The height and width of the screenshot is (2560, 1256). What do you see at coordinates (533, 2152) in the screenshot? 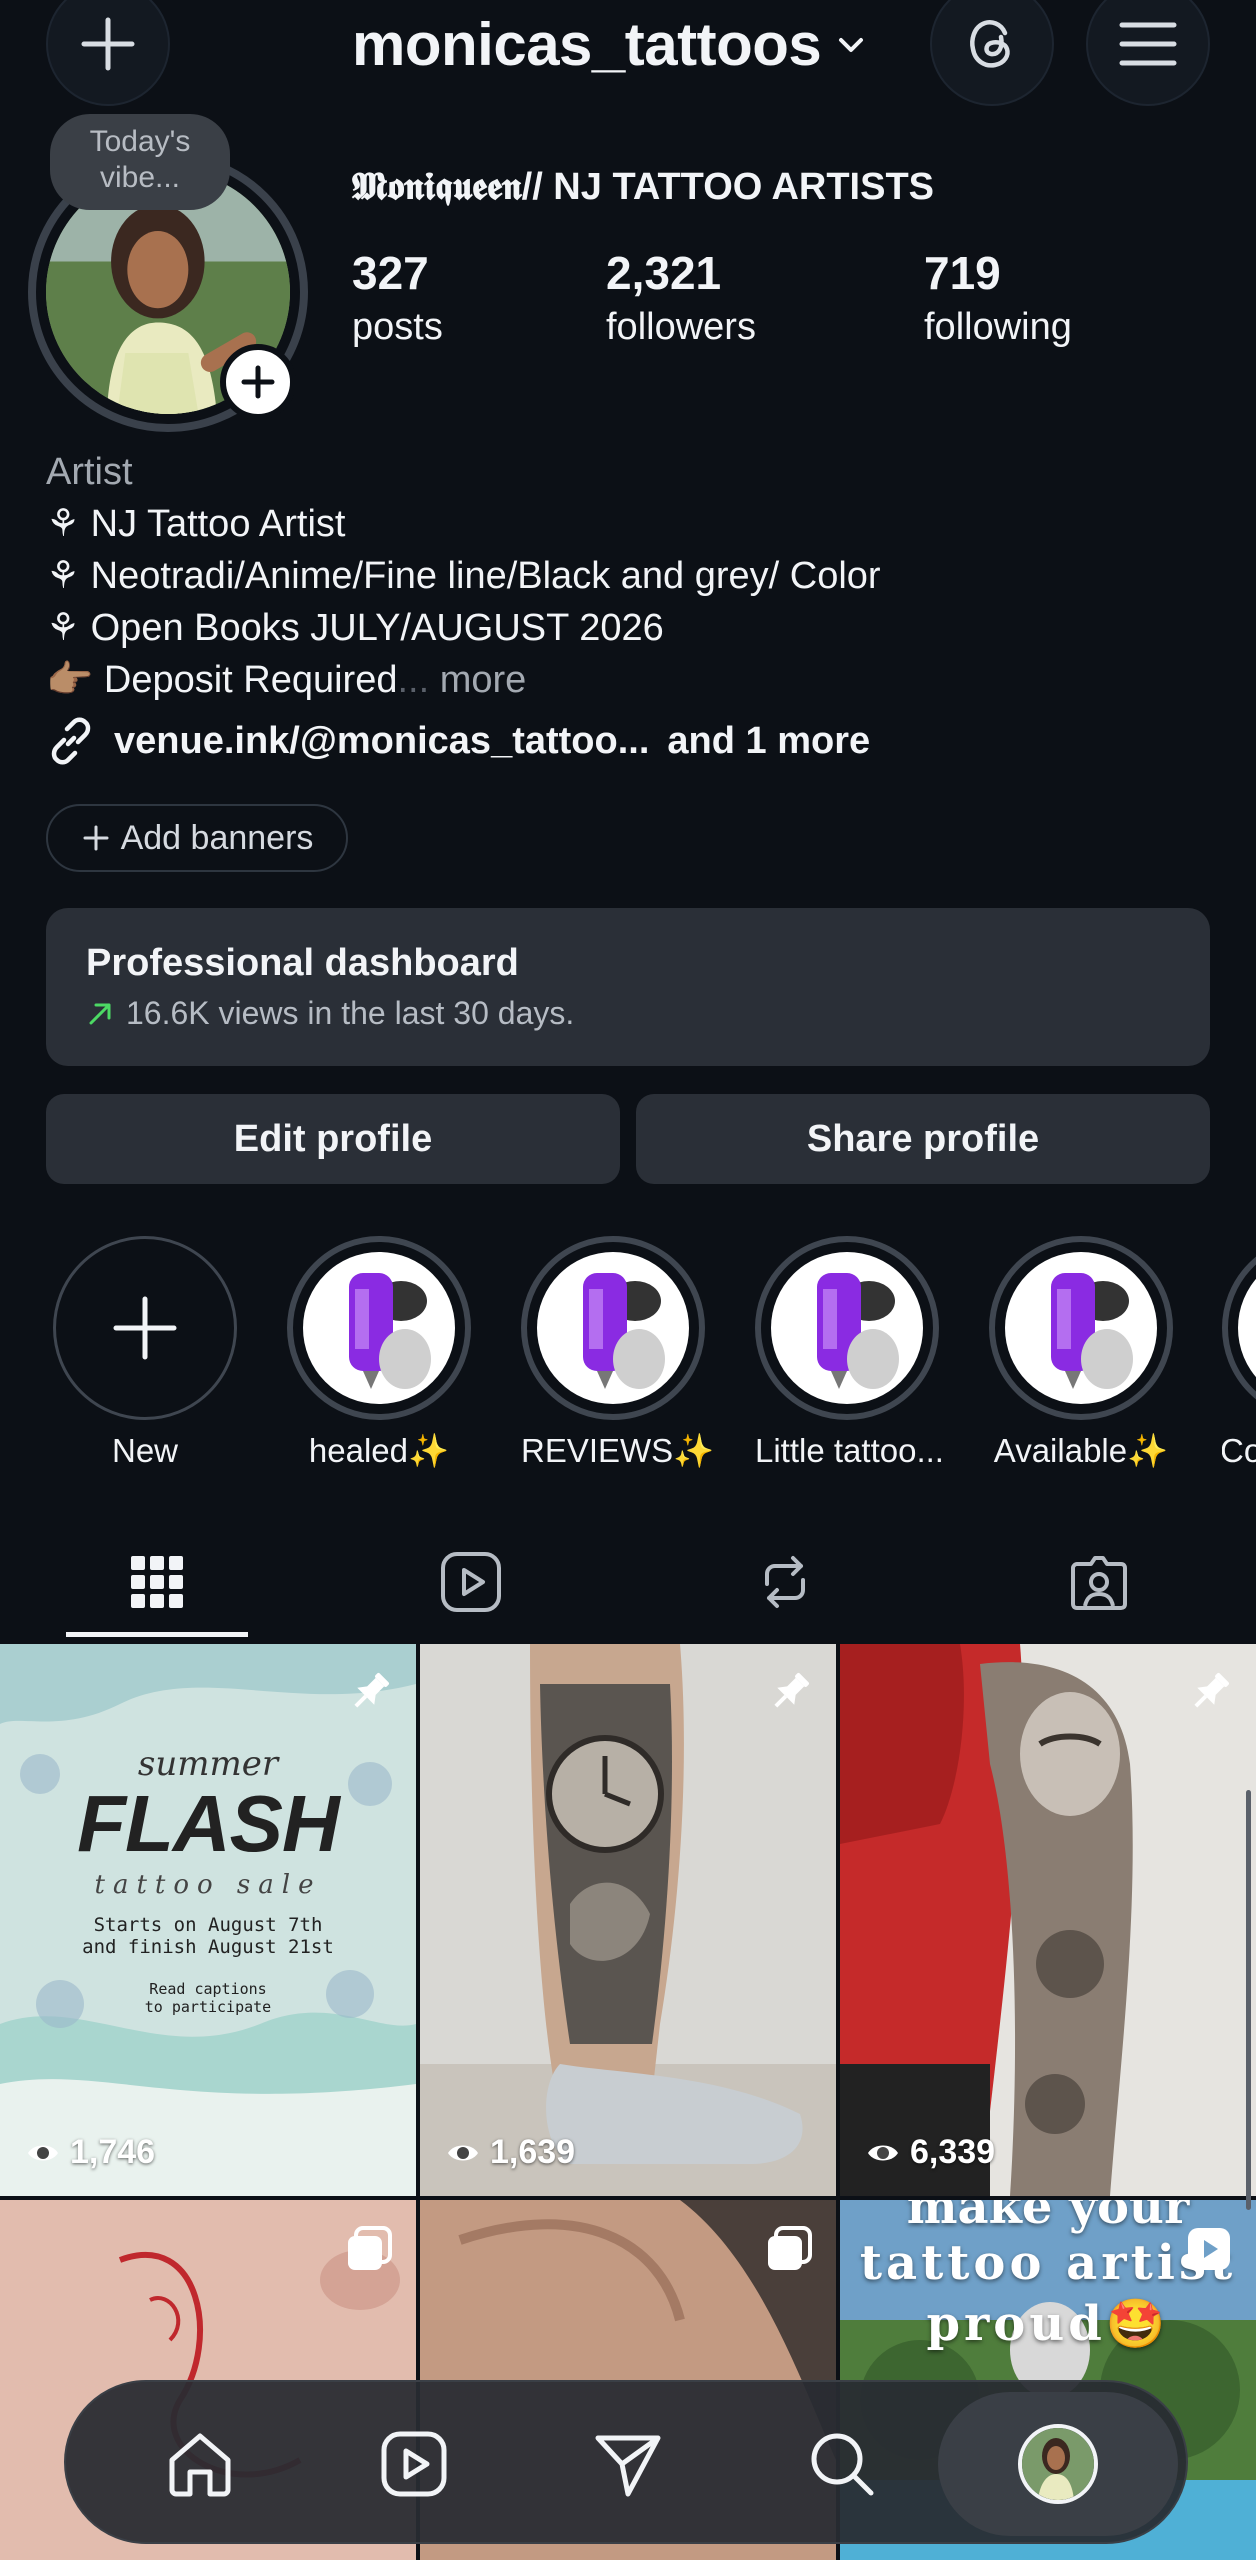
I see `view-count-label: 1,639` at bounding box center [533, 2152].